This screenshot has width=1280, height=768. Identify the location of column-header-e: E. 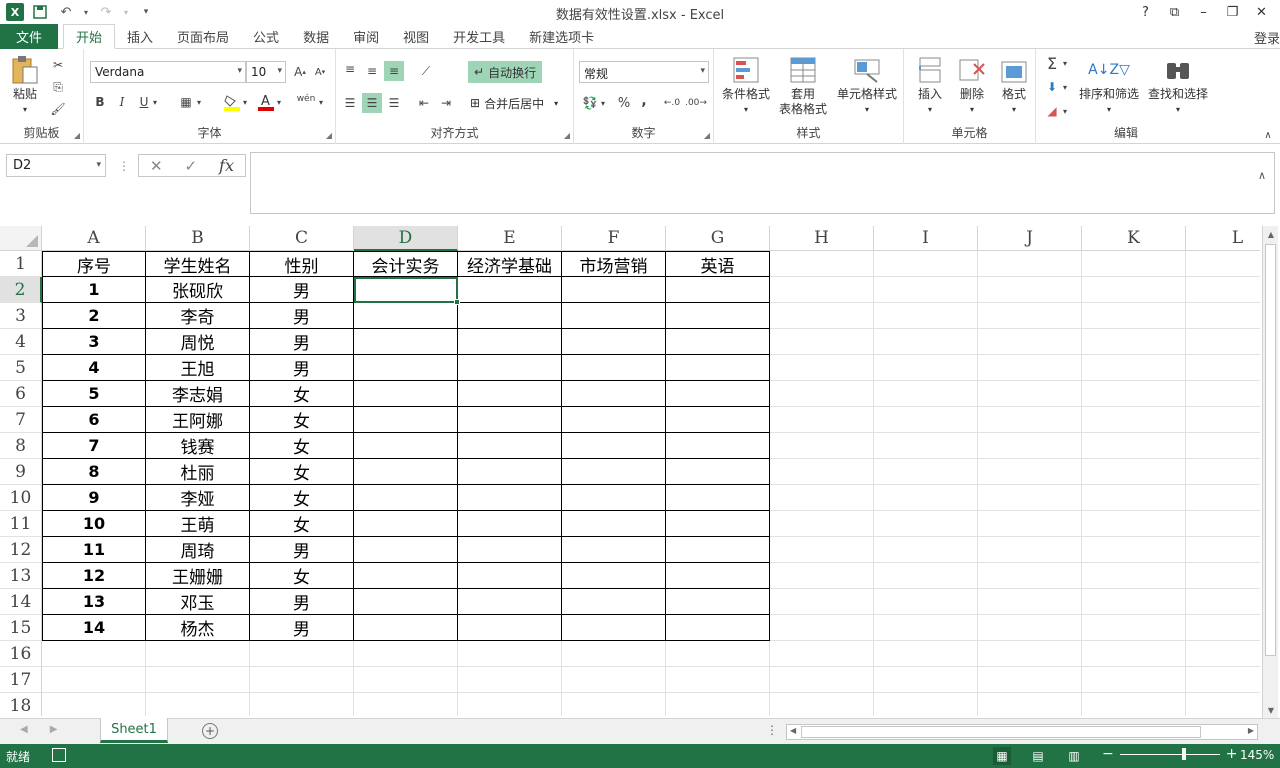
(510, 238).